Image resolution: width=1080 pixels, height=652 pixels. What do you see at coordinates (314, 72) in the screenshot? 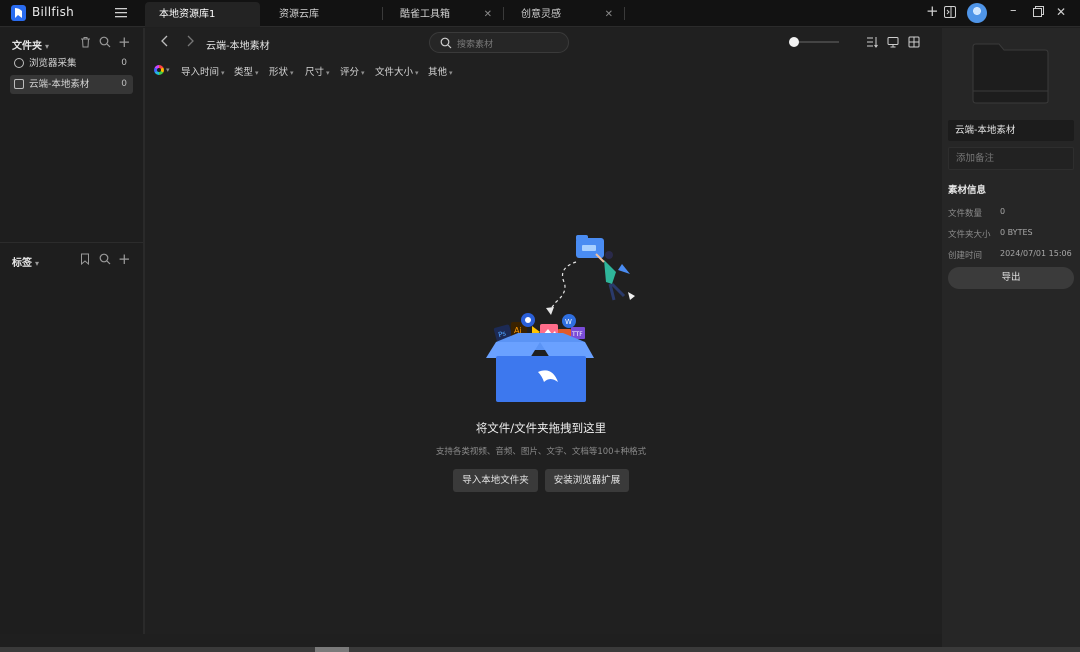
I see `filter-label: 尺寸` at bounding box center [314, 72].